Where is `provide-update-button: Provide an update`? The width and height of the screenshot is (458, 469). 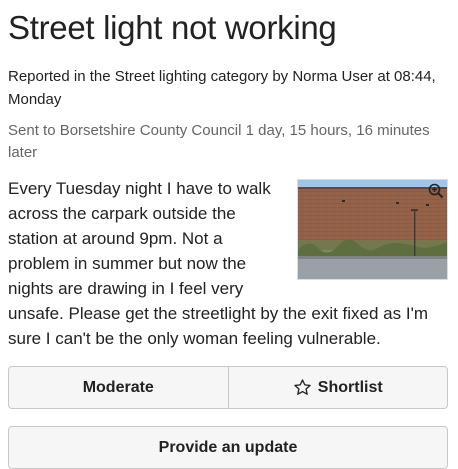 provide-update-button: Provide an update is located at coordinates (228, 447).